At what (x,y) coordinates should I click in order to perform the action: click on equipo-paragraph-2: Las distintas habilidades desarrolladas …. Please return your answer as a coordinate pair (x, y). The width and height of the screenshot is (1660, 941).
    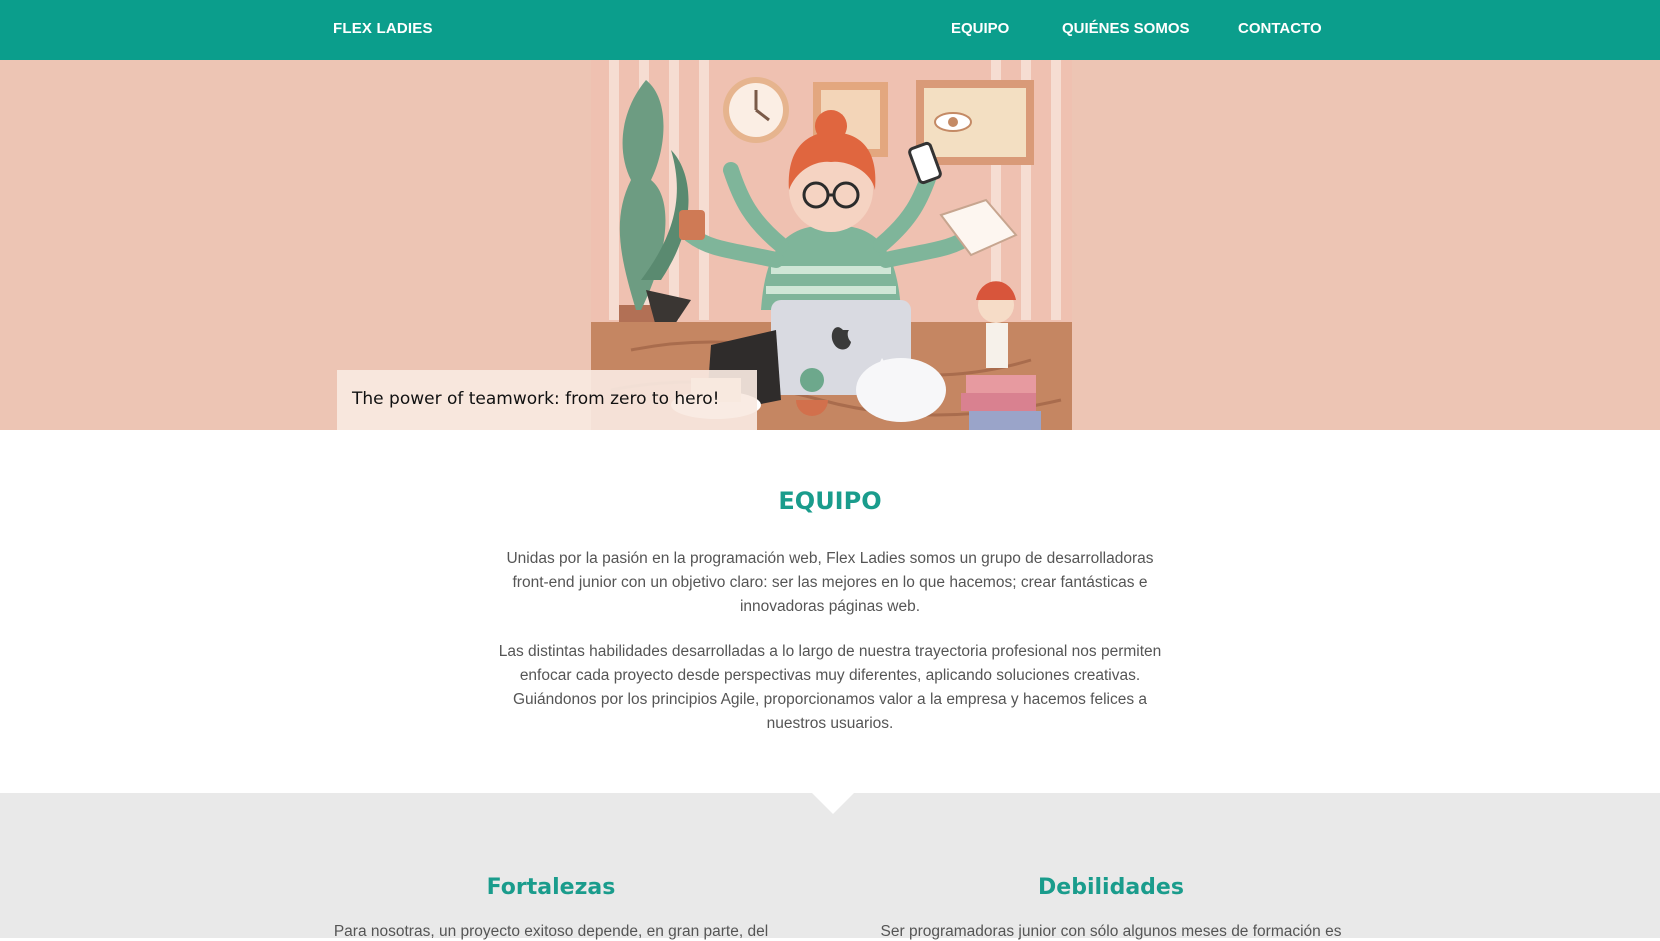
    Looking at the image, I should click on (830, 687).